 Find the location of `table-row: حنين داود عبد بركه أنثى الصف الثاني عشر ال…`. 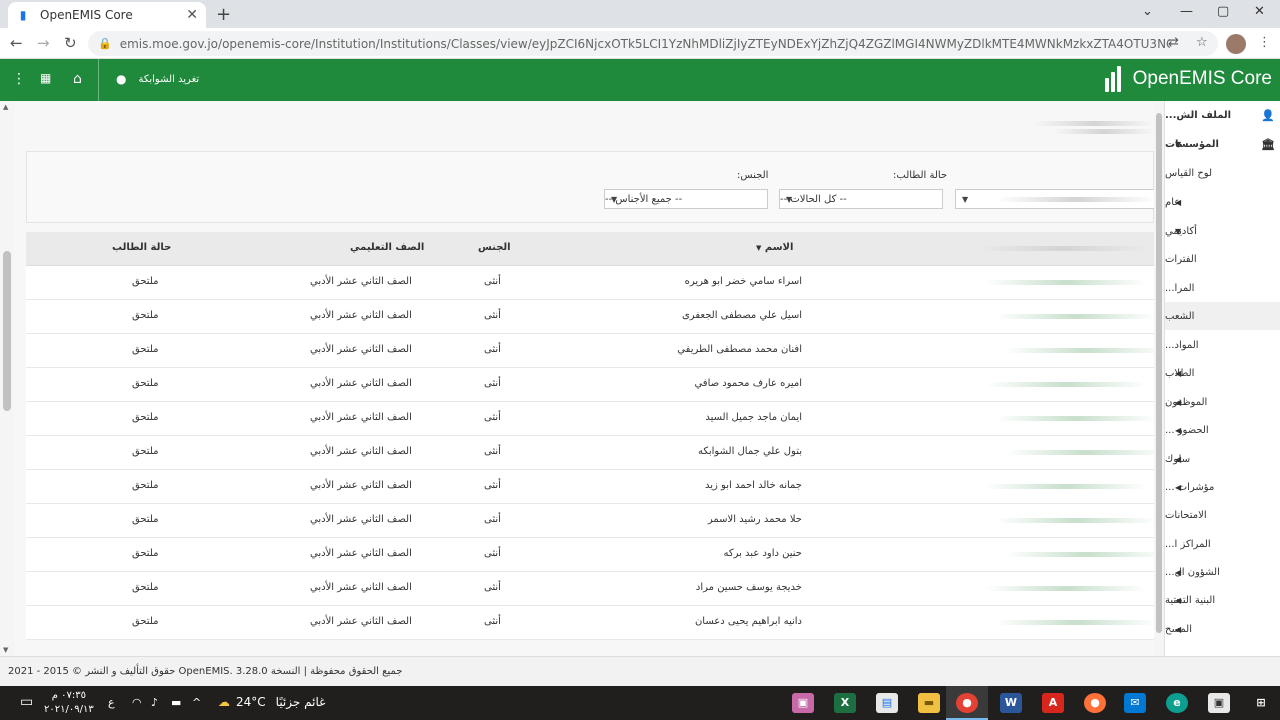

table-row: حنين داود عبد بركه أنثى الصف الثاني عشر ال… is located at coordinates (590, 555).